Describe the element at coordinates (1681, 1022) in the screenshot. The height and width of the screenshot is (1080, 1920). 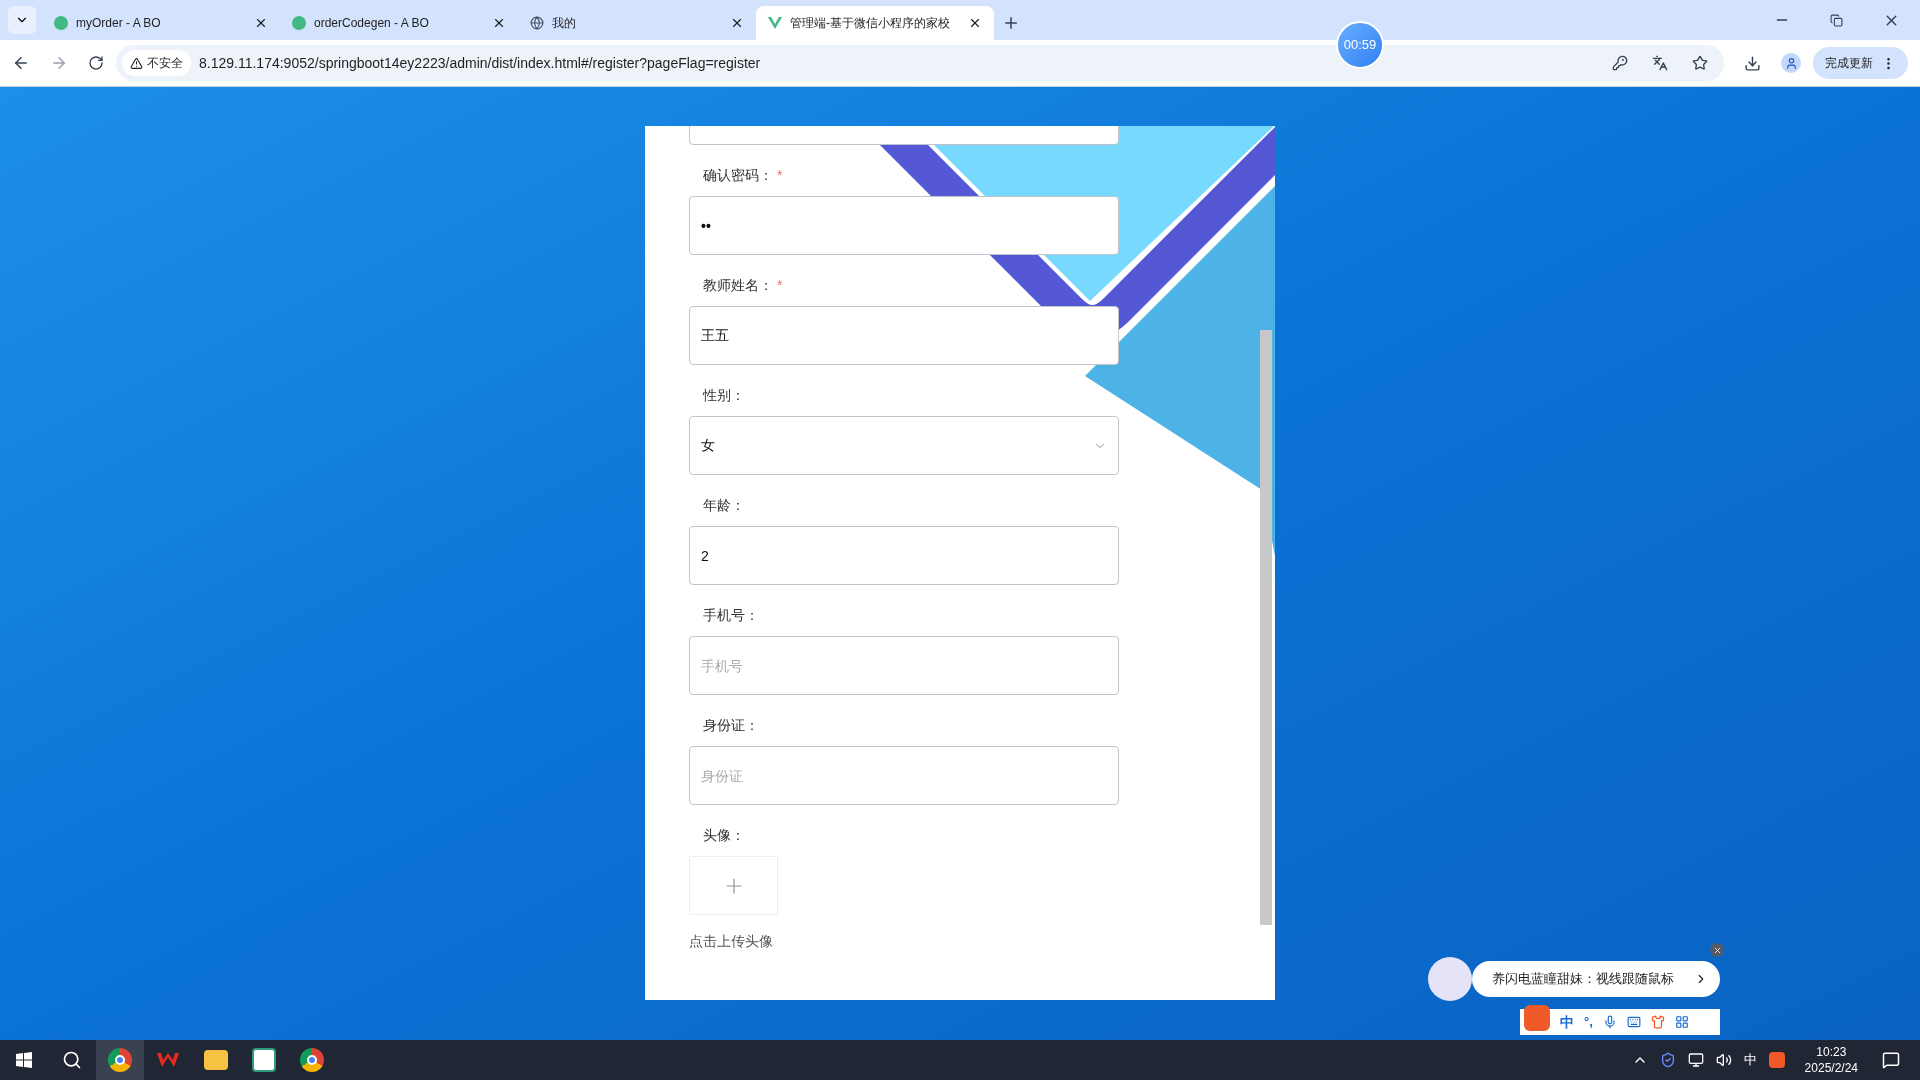
I see `grid-icon` at that location.